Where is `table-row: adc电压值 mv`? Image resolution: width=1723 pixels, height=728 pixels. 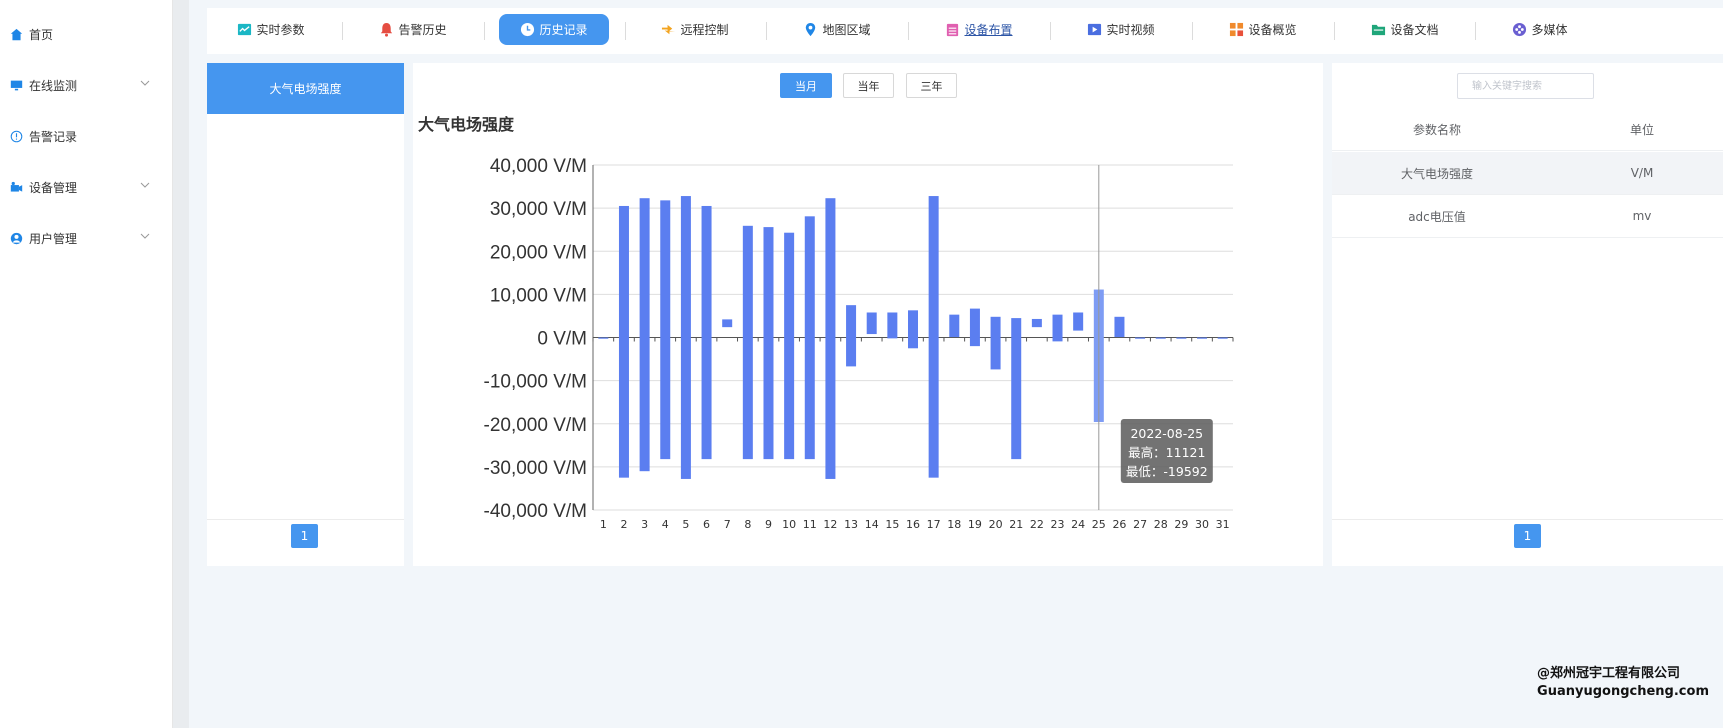
table-row: adc电压值 mv is located at coordinates (1527, 216).